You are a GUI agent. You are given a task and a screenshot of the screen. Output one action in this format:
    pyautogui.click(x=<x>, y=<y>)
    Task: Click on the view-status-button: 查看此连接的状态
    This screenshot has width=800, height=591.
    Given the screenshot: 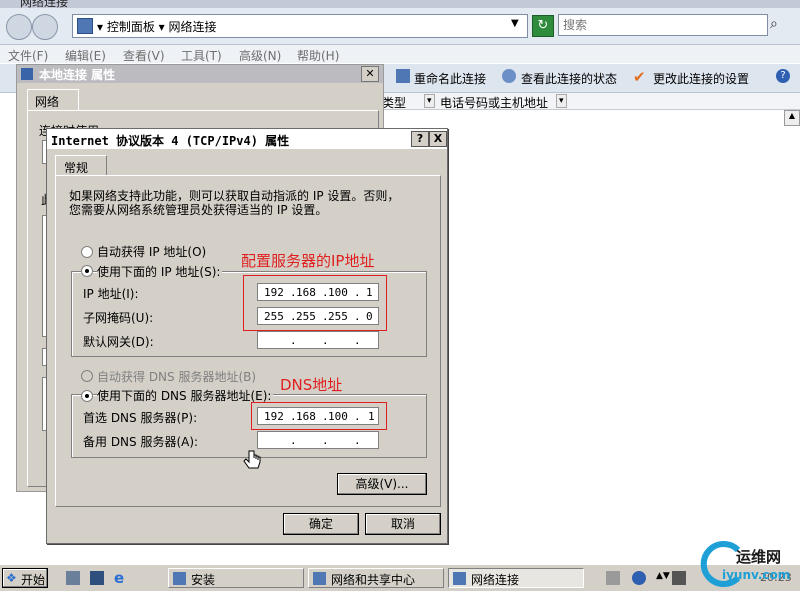 What is the action you would take?
    pyautogui.click(x=569, y=78)
    